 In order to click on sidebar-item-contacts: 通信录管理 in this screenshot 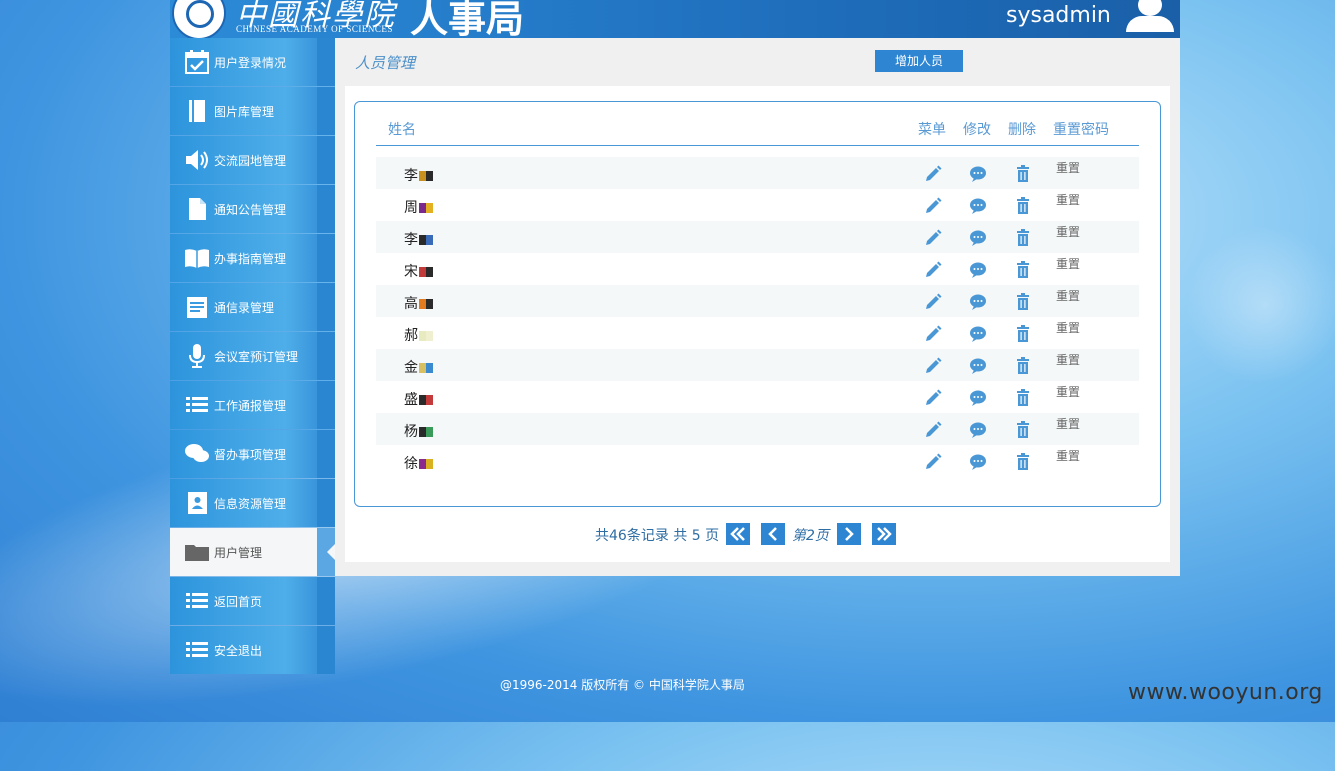, I will do `click(252, 307)`.